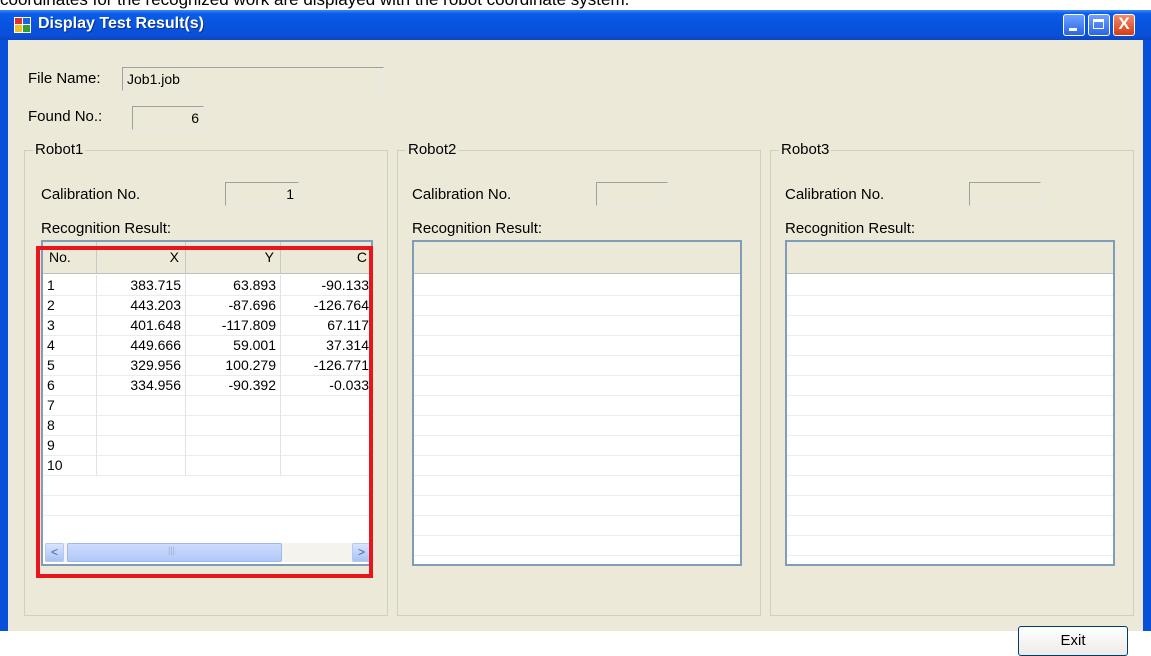 The width and height of the screenshot is (1151, 656). Describe the element at coordinates (632, 194) in the screenshot. I see `robot2-calibration-field` at that location.